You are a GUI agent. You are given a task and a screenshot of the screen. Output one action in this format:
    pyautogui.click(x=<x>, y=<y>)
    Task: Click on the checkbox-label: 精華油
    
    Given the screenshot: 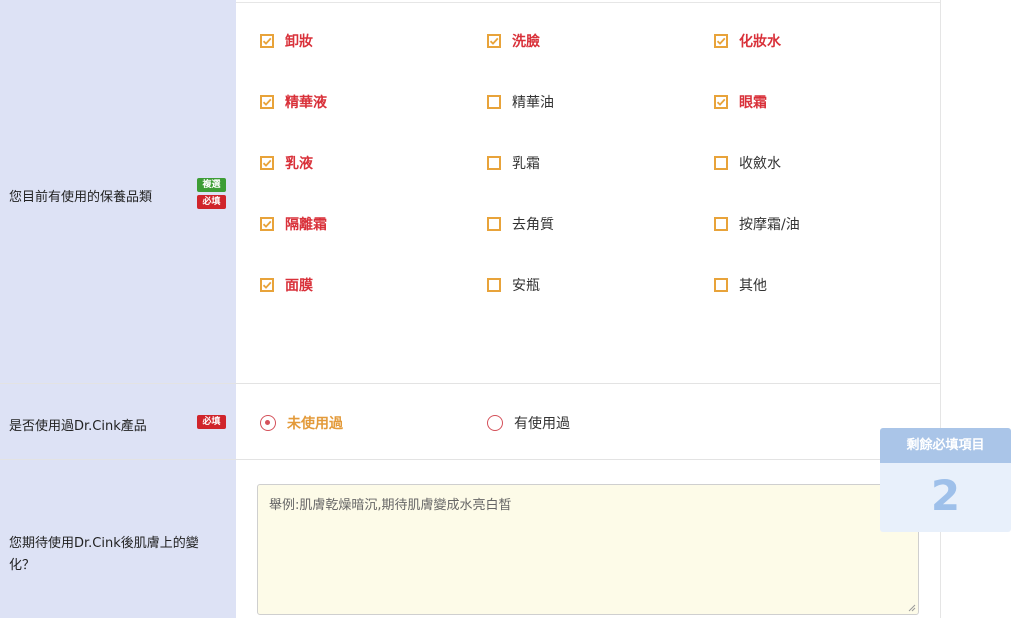 What is the action you would take?
    pyautogui.click(x=533, y=103)
    